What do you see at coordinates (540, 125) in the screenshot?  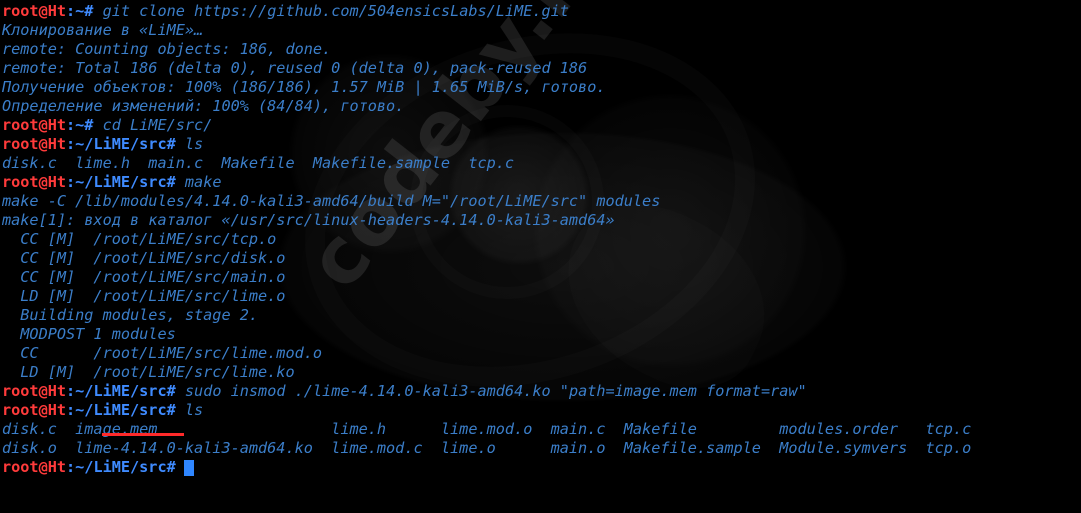 I see `terminal-line: root@Ht:~# cd LiME/src/` at bounding box center [540, 125].